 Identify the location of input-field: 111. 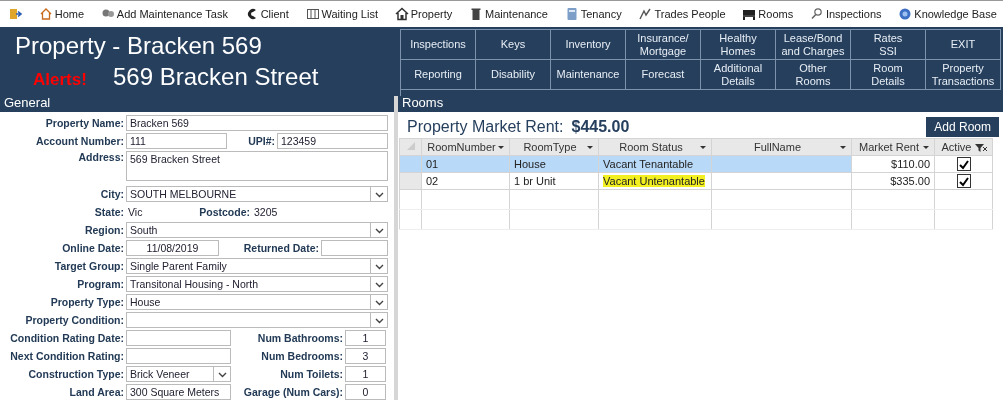
(176, 141).